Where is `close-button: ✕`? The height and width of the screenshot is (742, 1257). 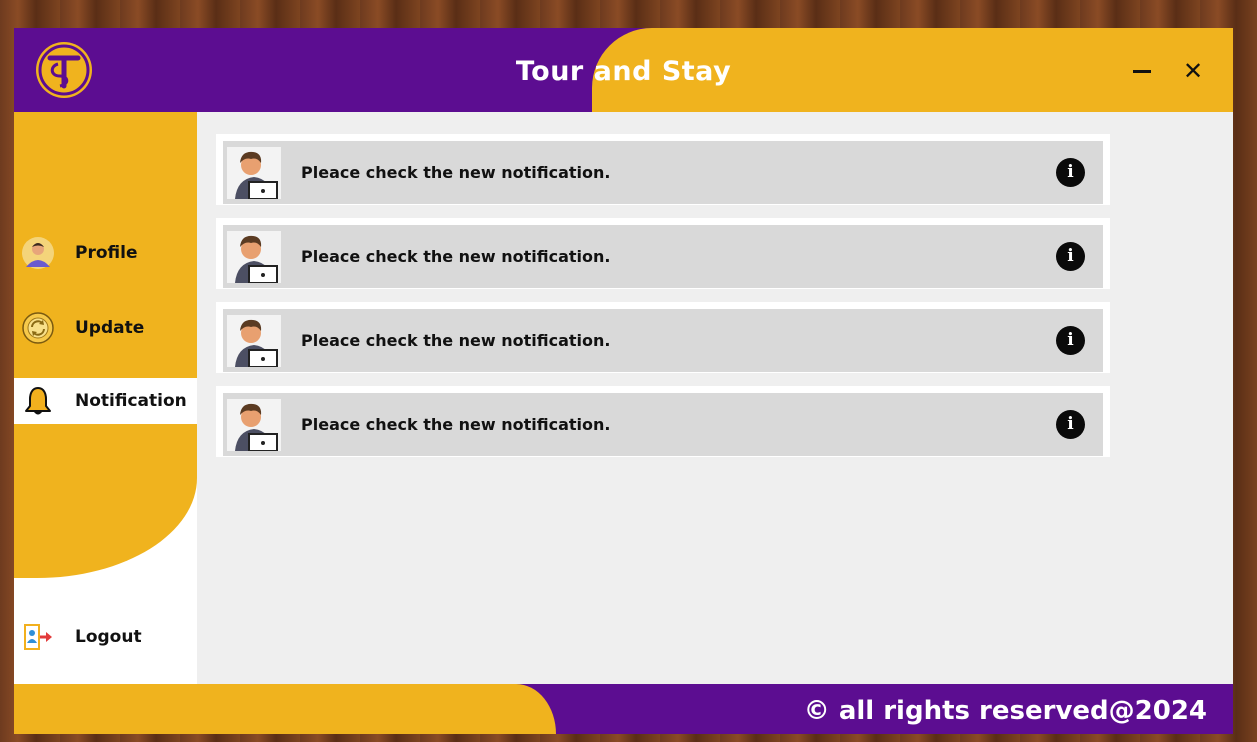
close-button: ✕ is located at coordinates (1193, 71).